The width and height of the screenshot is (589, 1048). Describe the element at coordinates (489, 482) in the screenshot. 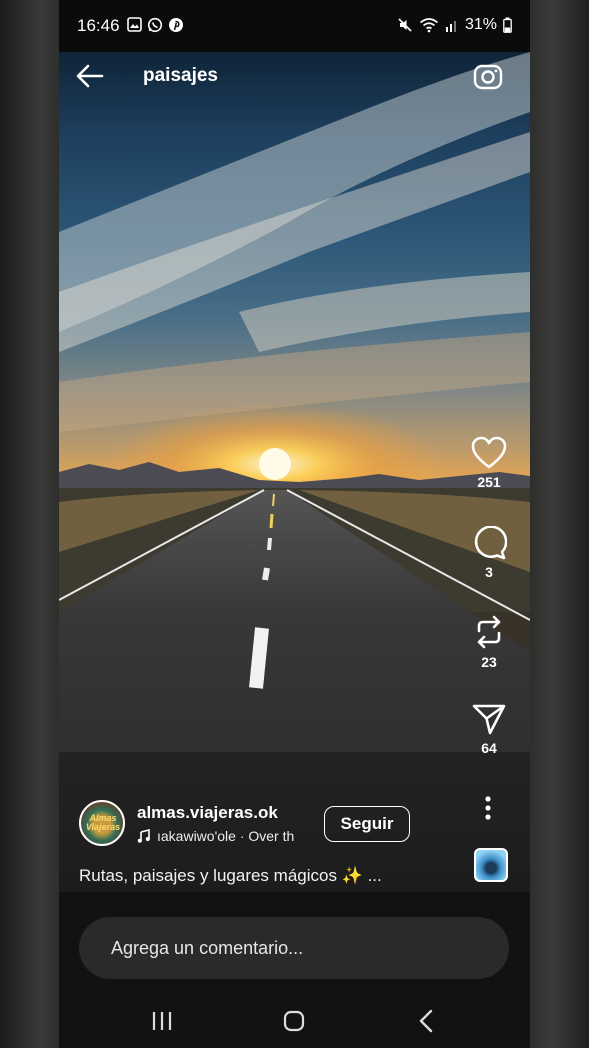

I see `like-count: 251` at that location.